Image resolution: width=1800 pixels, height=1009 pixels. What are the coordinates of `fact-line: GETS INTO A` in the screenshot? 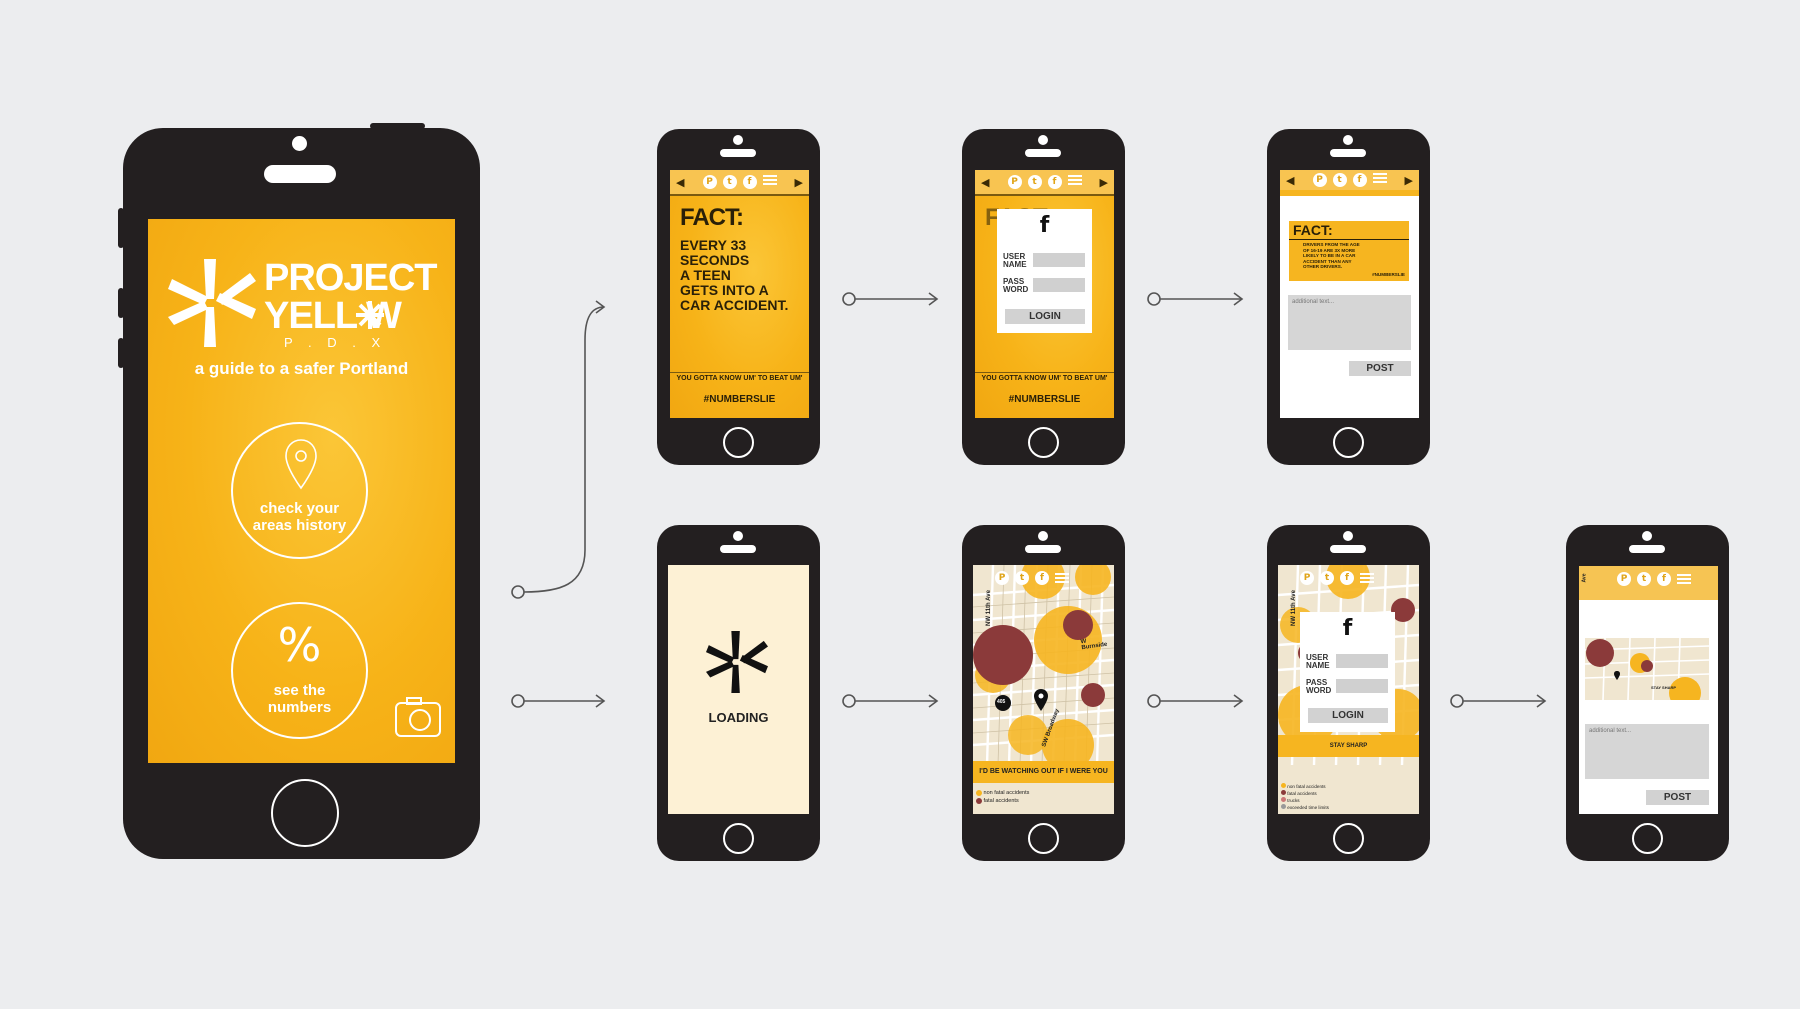 It's located at (724, 290).